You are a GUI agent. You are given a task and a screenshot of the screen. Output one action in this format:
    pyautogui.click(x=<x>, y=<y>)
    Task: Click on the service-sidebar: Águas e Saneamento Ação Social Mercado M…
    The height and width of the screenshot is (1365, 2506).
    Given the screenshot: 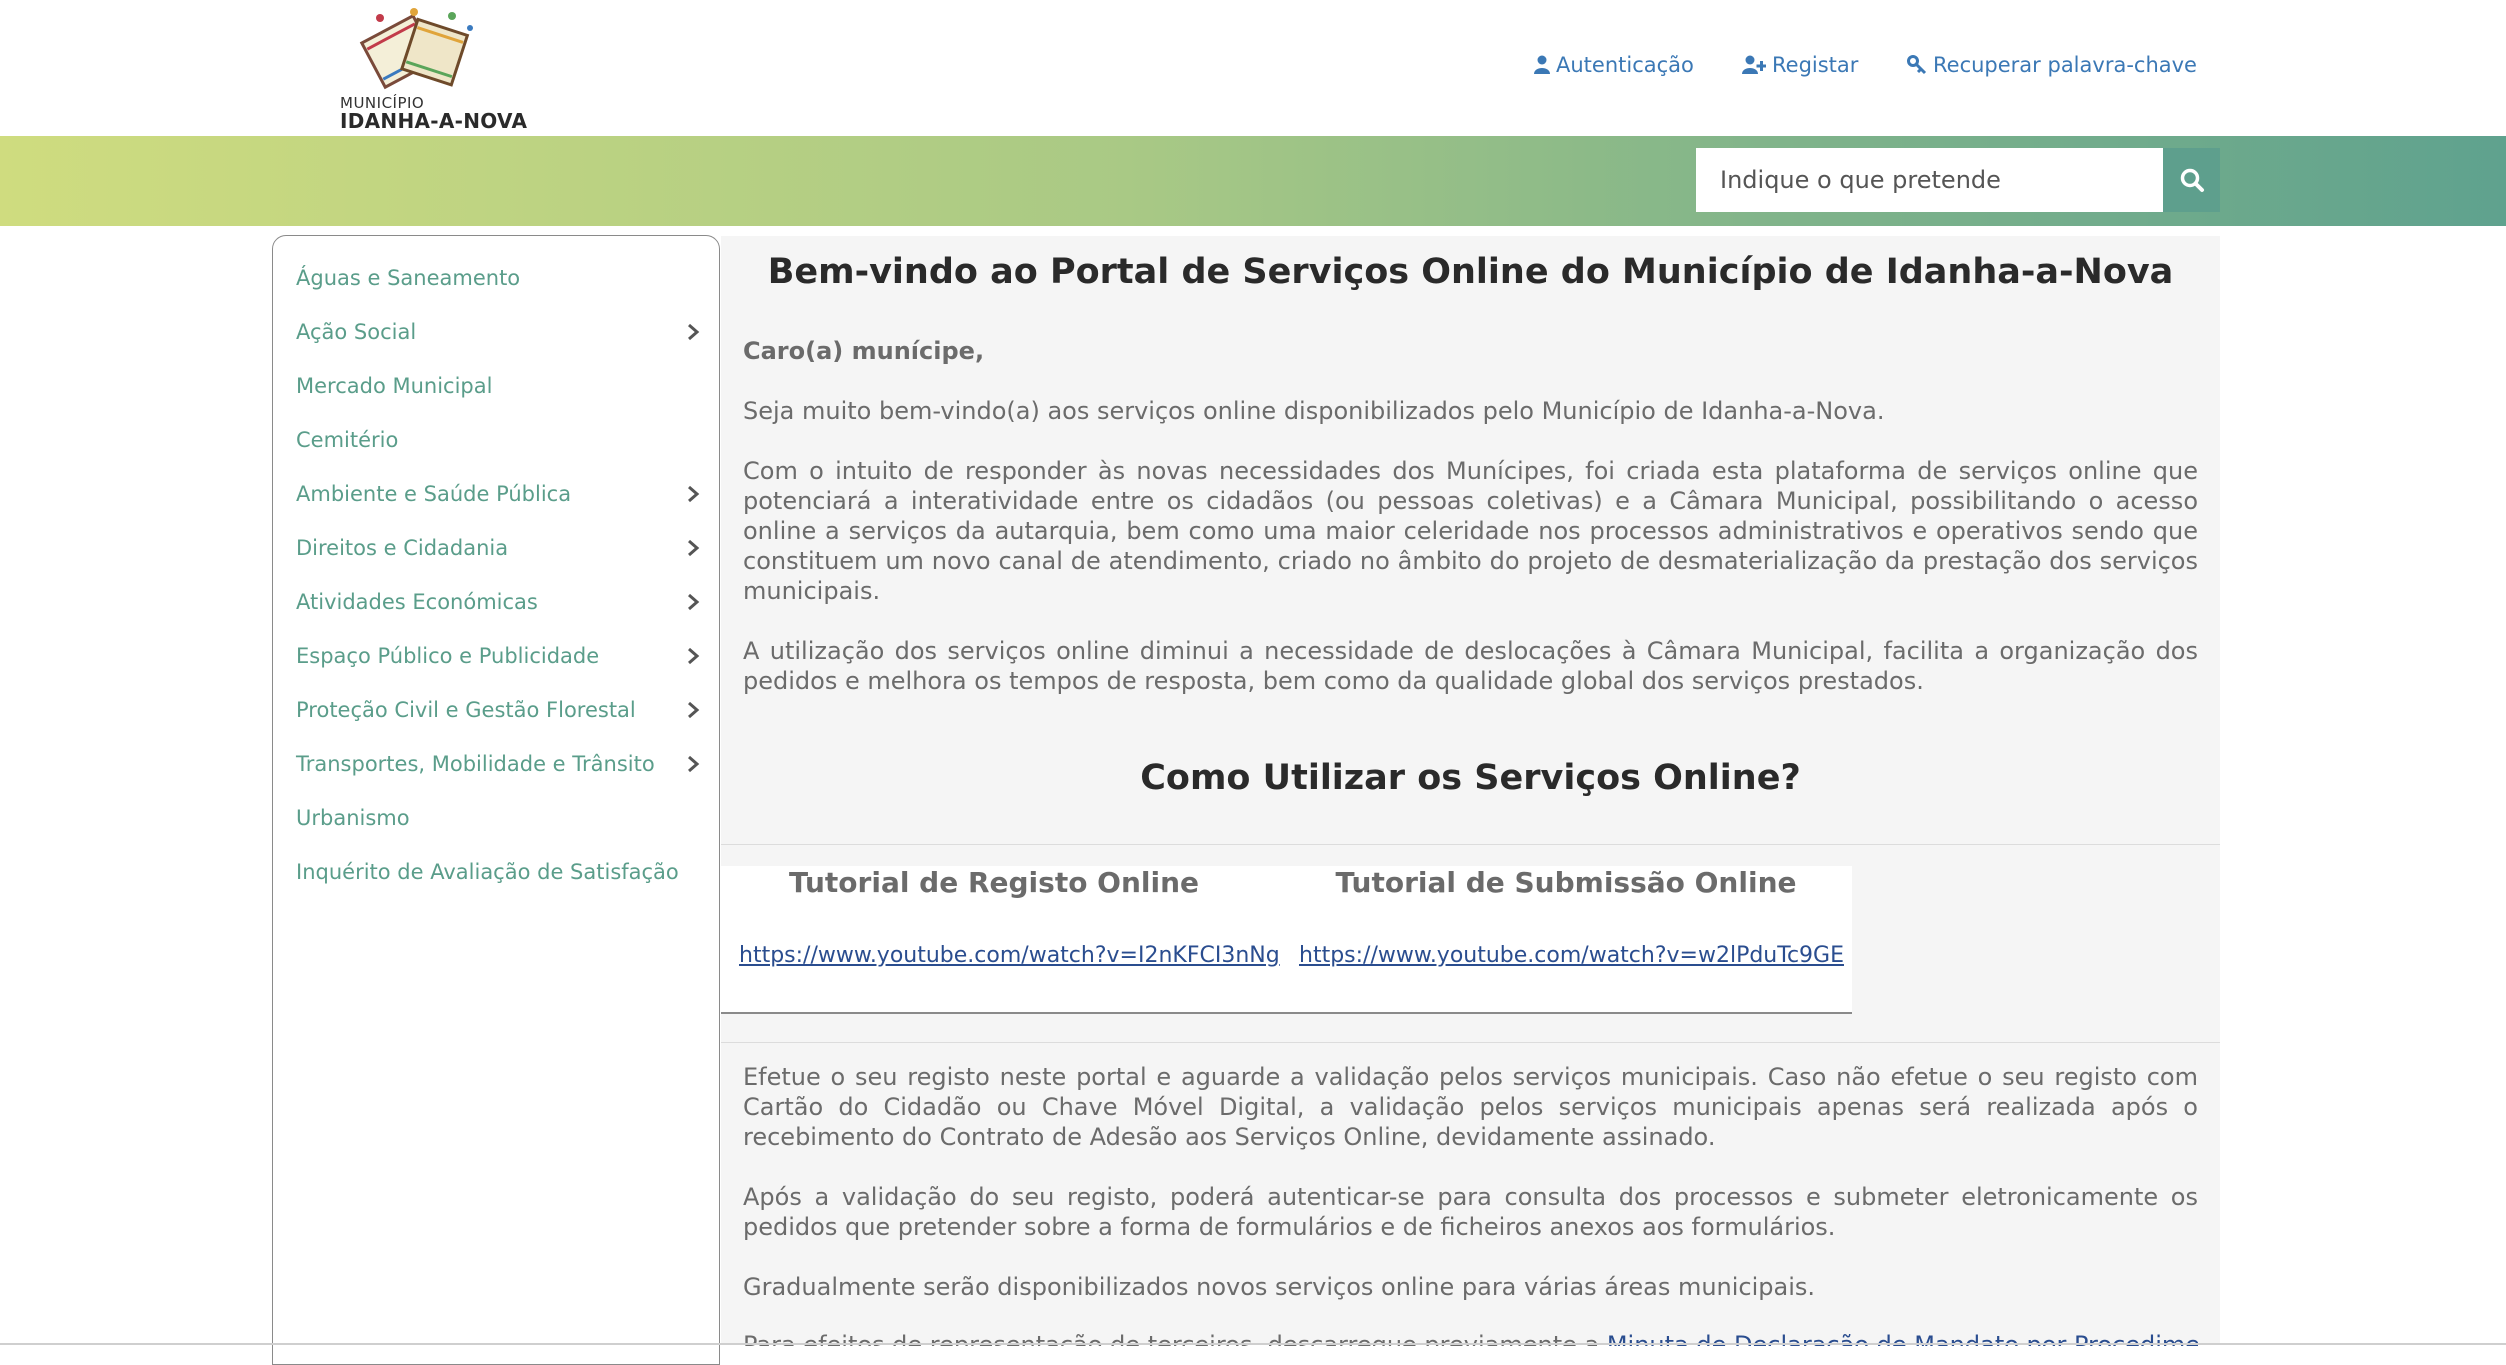 What is the action you would take?
    pyautogui.click(x=496, y=800)
    